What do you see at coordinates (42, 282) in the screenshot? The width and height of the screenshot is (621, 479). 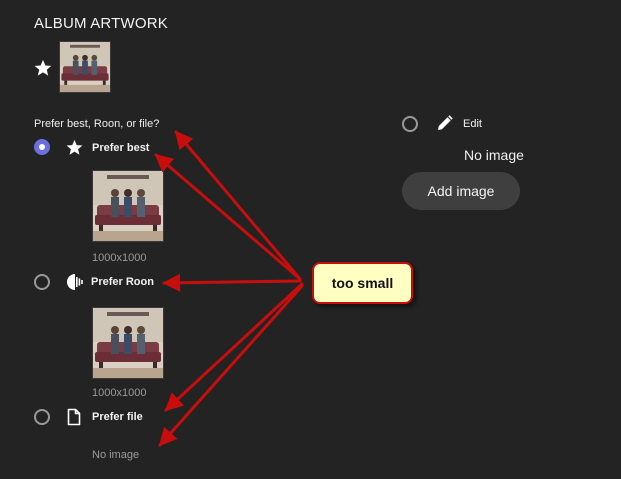 I see `radio-prefer-roon` at bounding box center [42, 282].